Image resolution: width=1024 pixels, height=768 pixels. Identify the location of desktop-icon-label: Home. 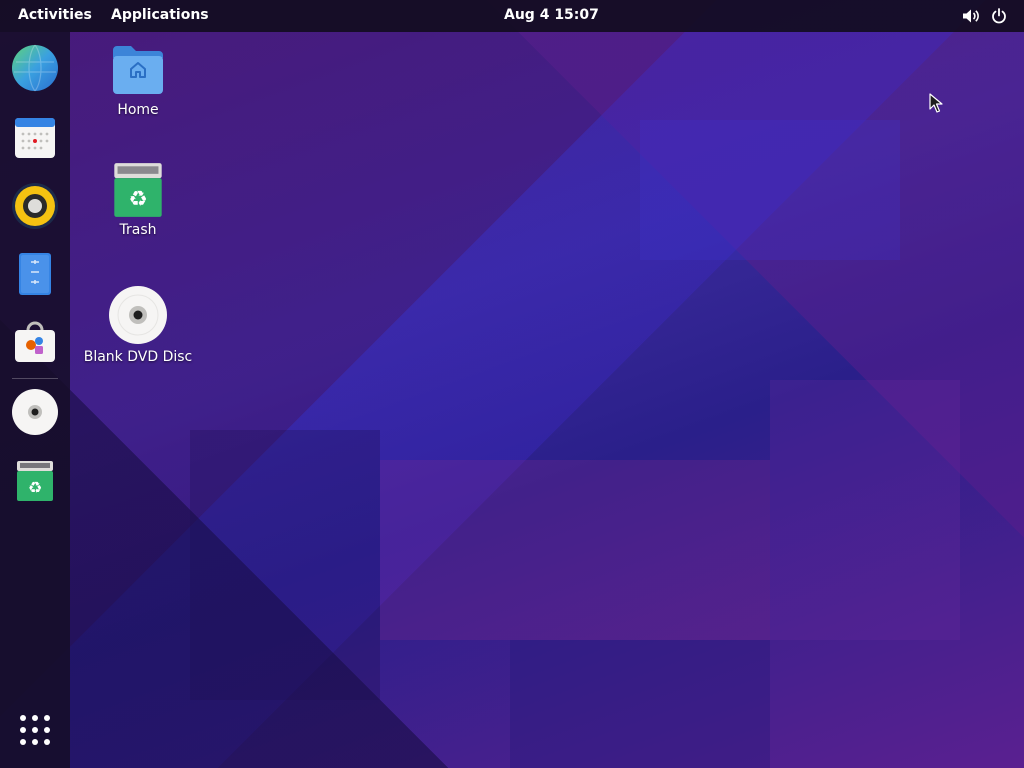
(138, 110).